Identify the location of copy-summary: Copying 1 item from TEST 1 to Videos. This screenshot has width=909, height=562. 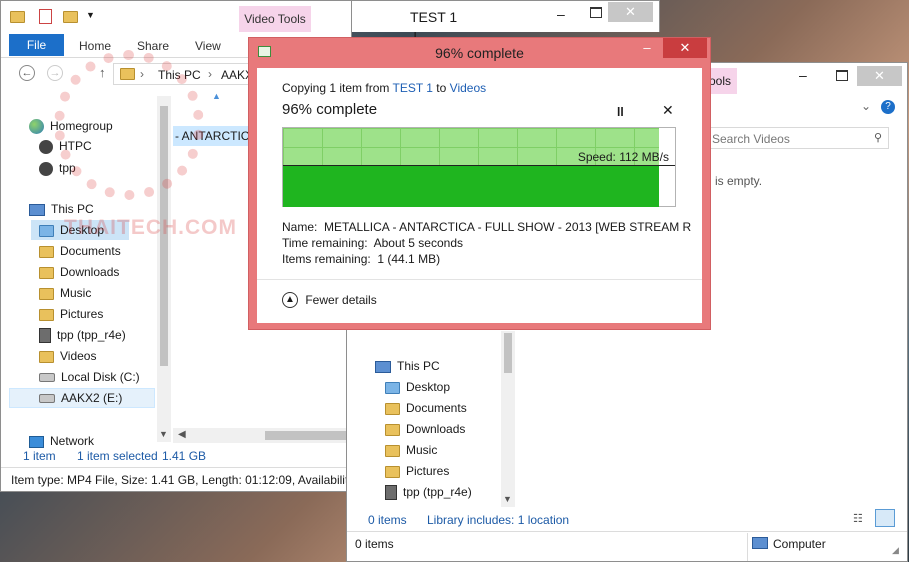
(384, 88).